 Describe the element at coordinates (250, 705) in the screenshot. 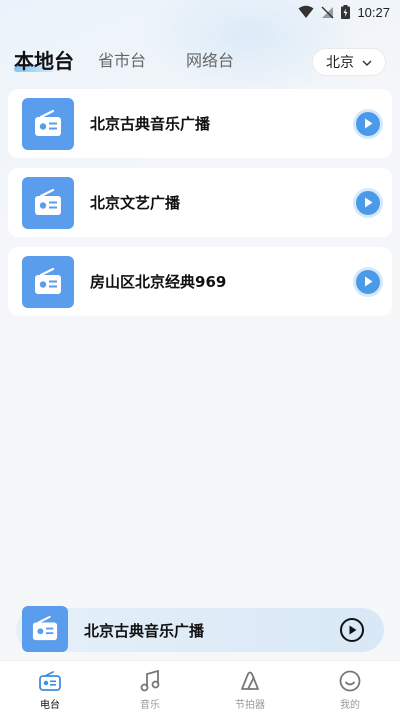

I see `nav-label: 节拍器` at that location.